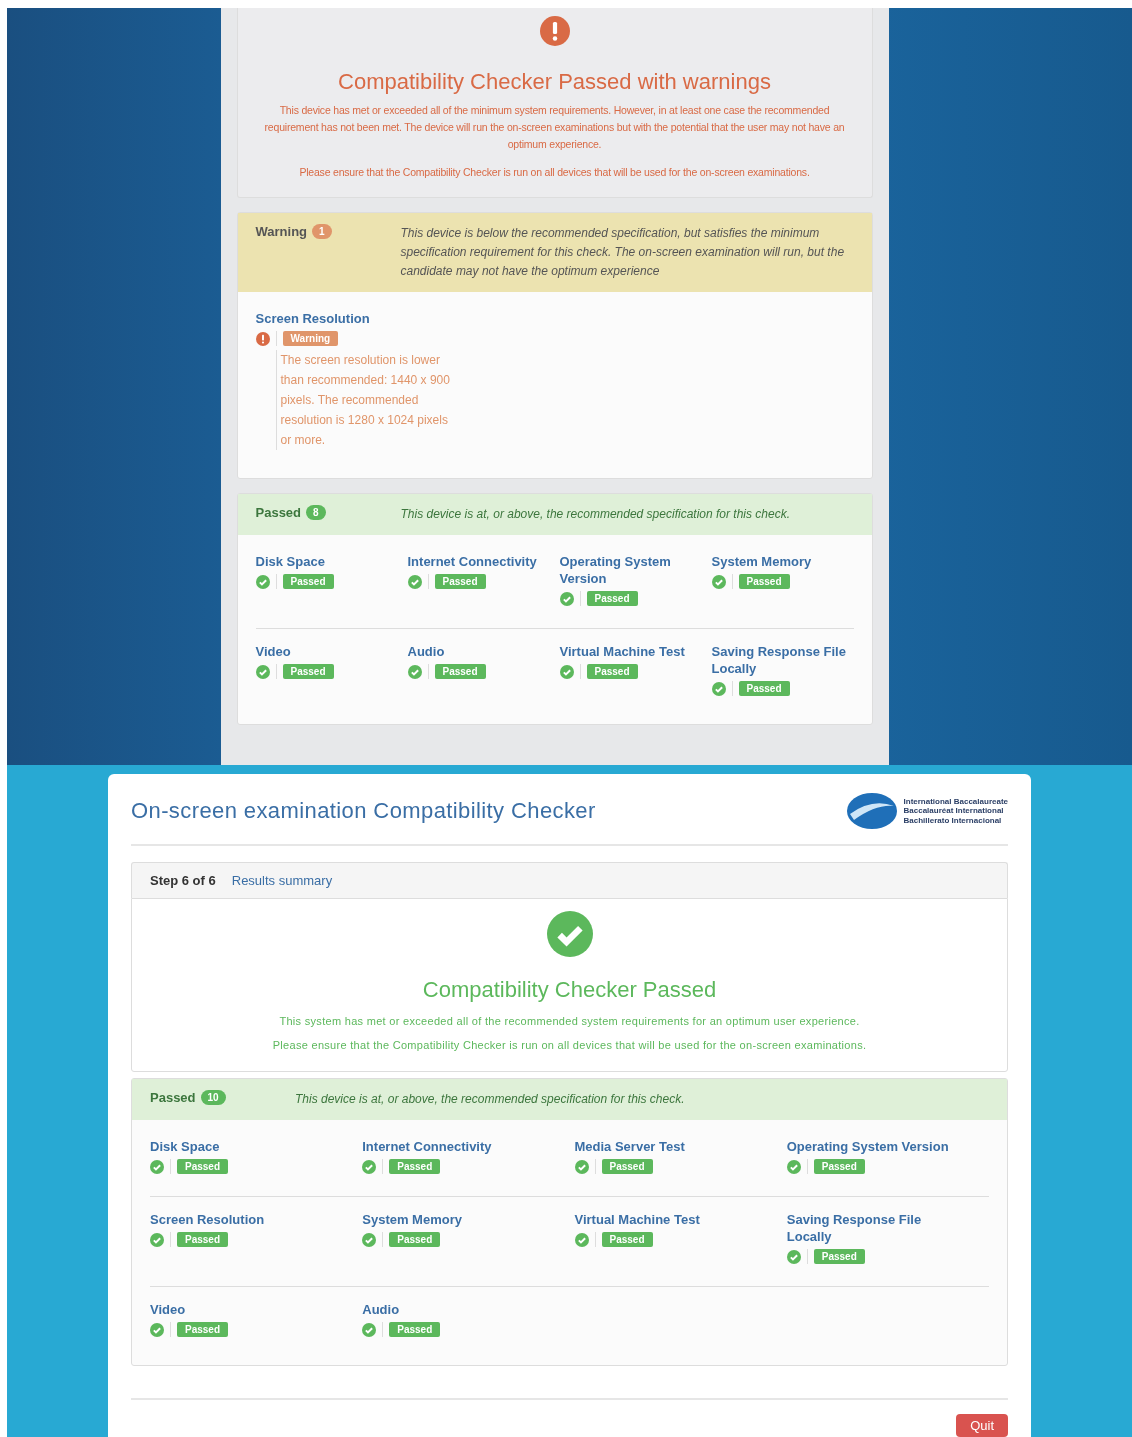 Image resolution: width=1132 pixels, height=1437 pixels. What do you see at coordinates (363, 400) in the screenshot?
I see `check-message: The screen resolution is lower than recommended: 1440 x 900 pixels. The recommended resolution is 1280 x 1024 pixels or more.` at bounding box center [363, 400].